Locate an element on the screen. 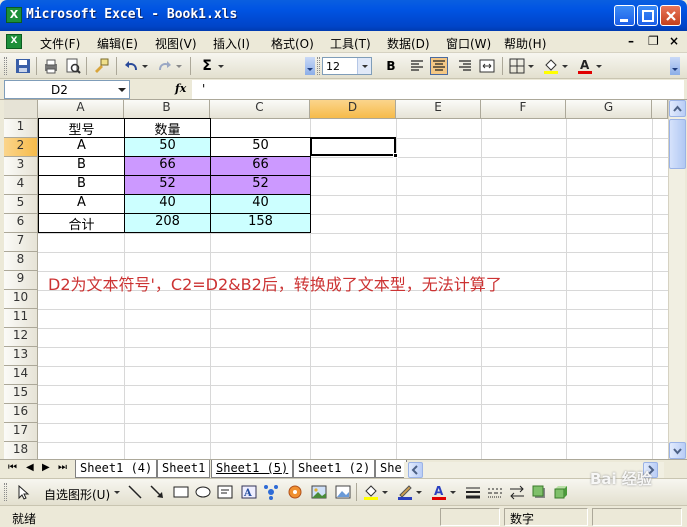  sheet-tab: Sheet1 (4) is located at coordinates (116, 469).